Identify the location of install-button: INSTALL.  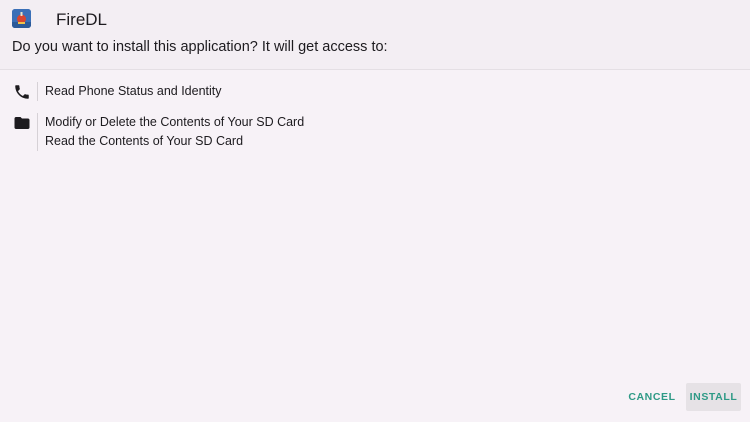
(713, 397).